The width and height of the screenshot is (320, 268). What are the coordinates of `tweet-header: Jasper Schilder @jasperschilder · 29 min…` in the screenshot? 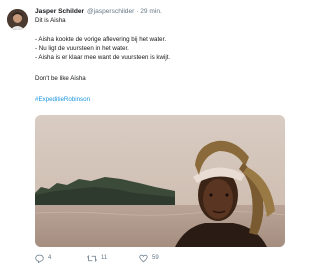 It's located at (98, 11).